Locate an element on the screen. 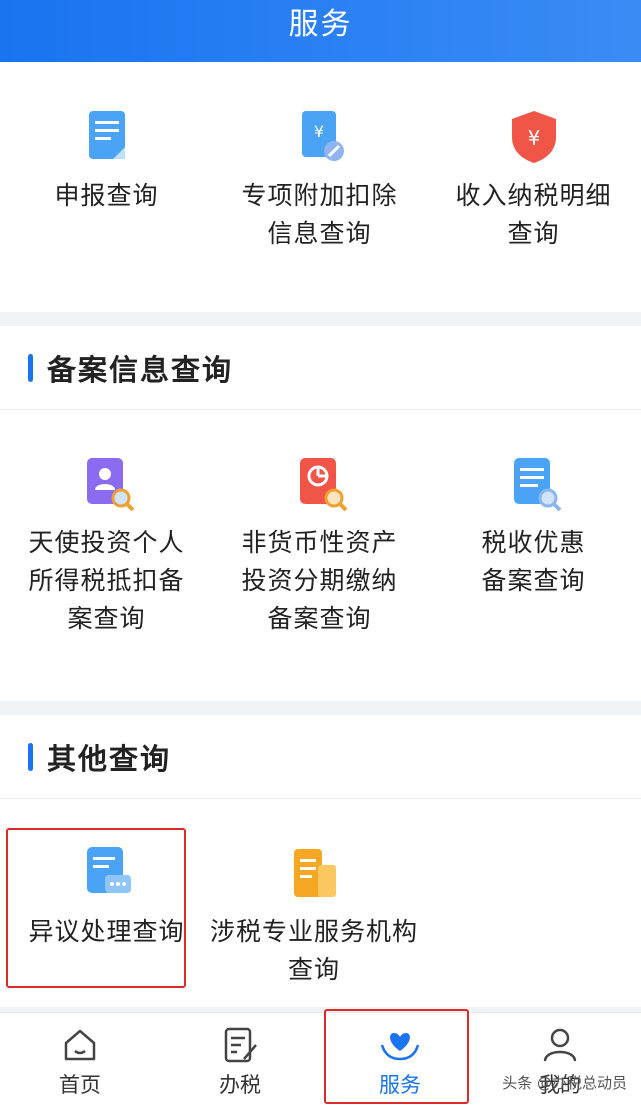  yuan-shield-icon: ¥ is located at coordinates (533, 137).